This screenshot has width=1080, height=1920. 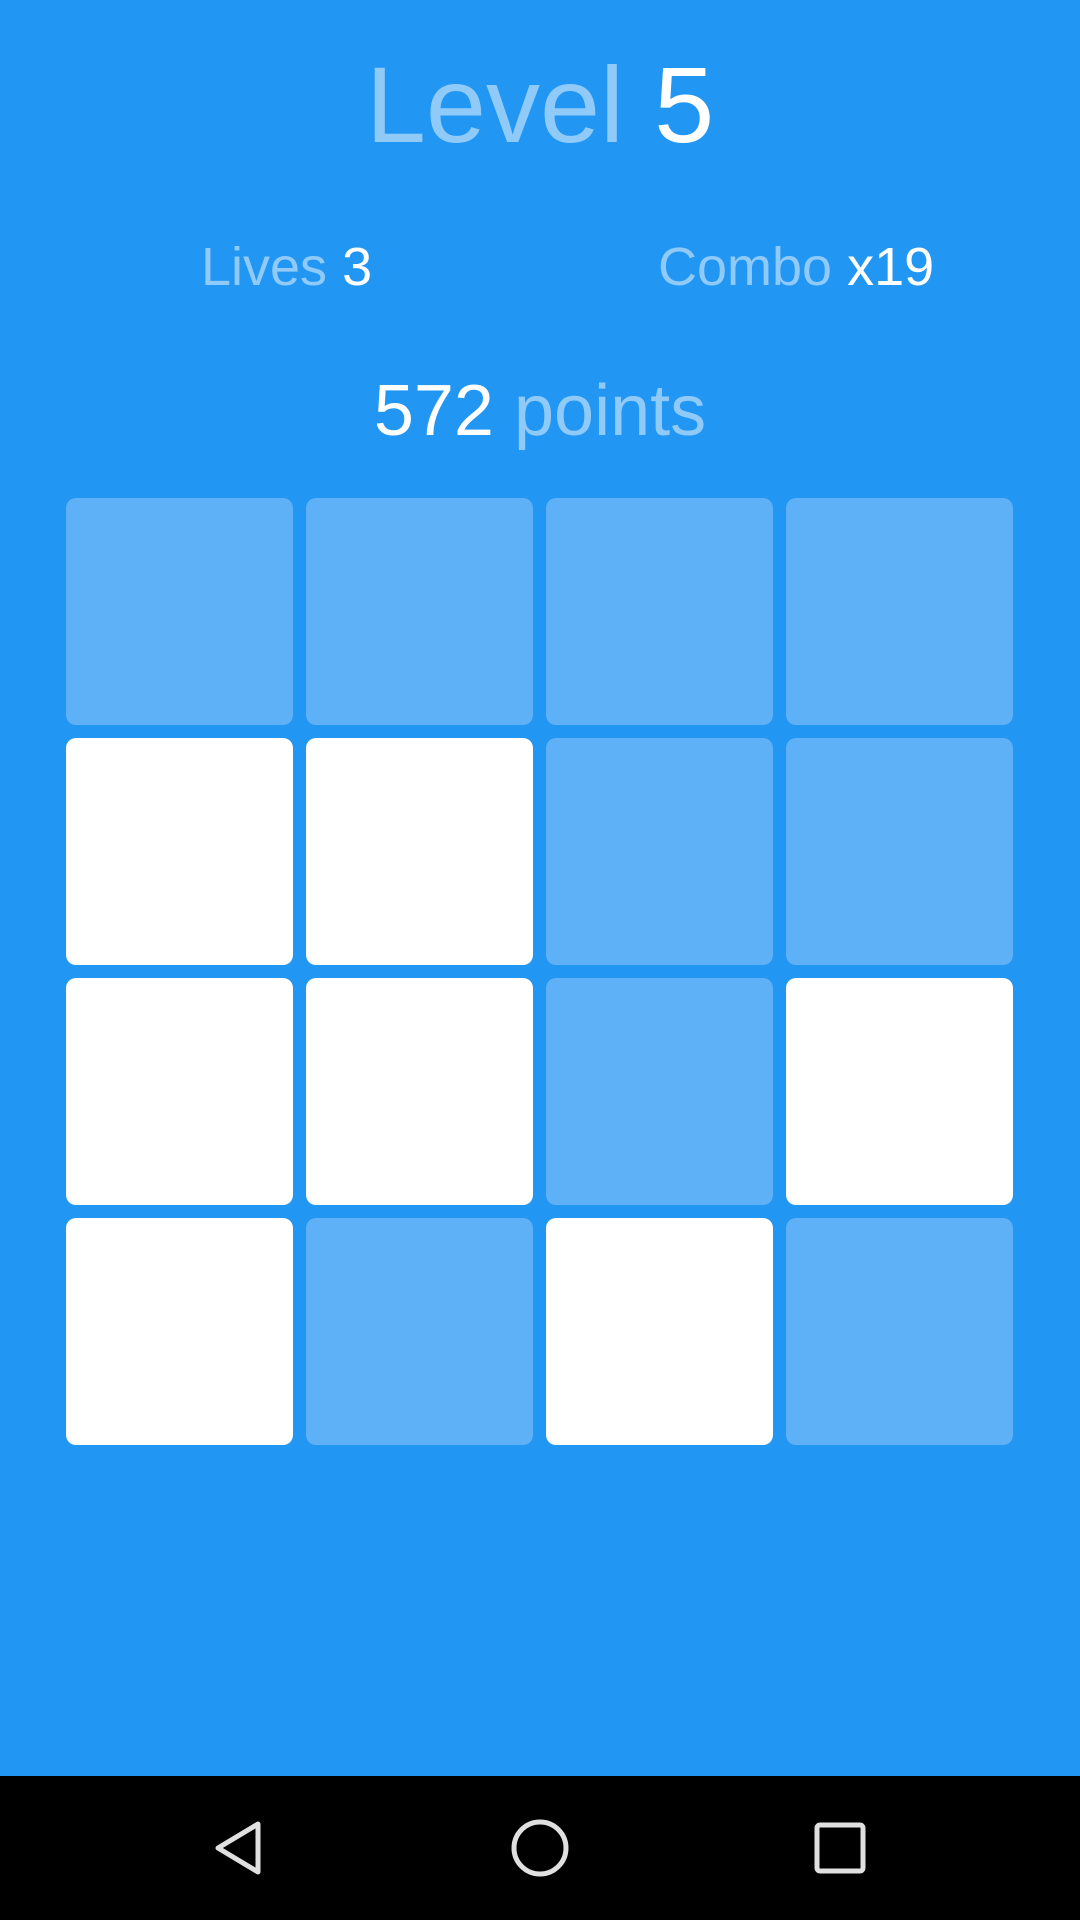 I want to click on level-indicator: Level 5, so click(x=540, y=105).